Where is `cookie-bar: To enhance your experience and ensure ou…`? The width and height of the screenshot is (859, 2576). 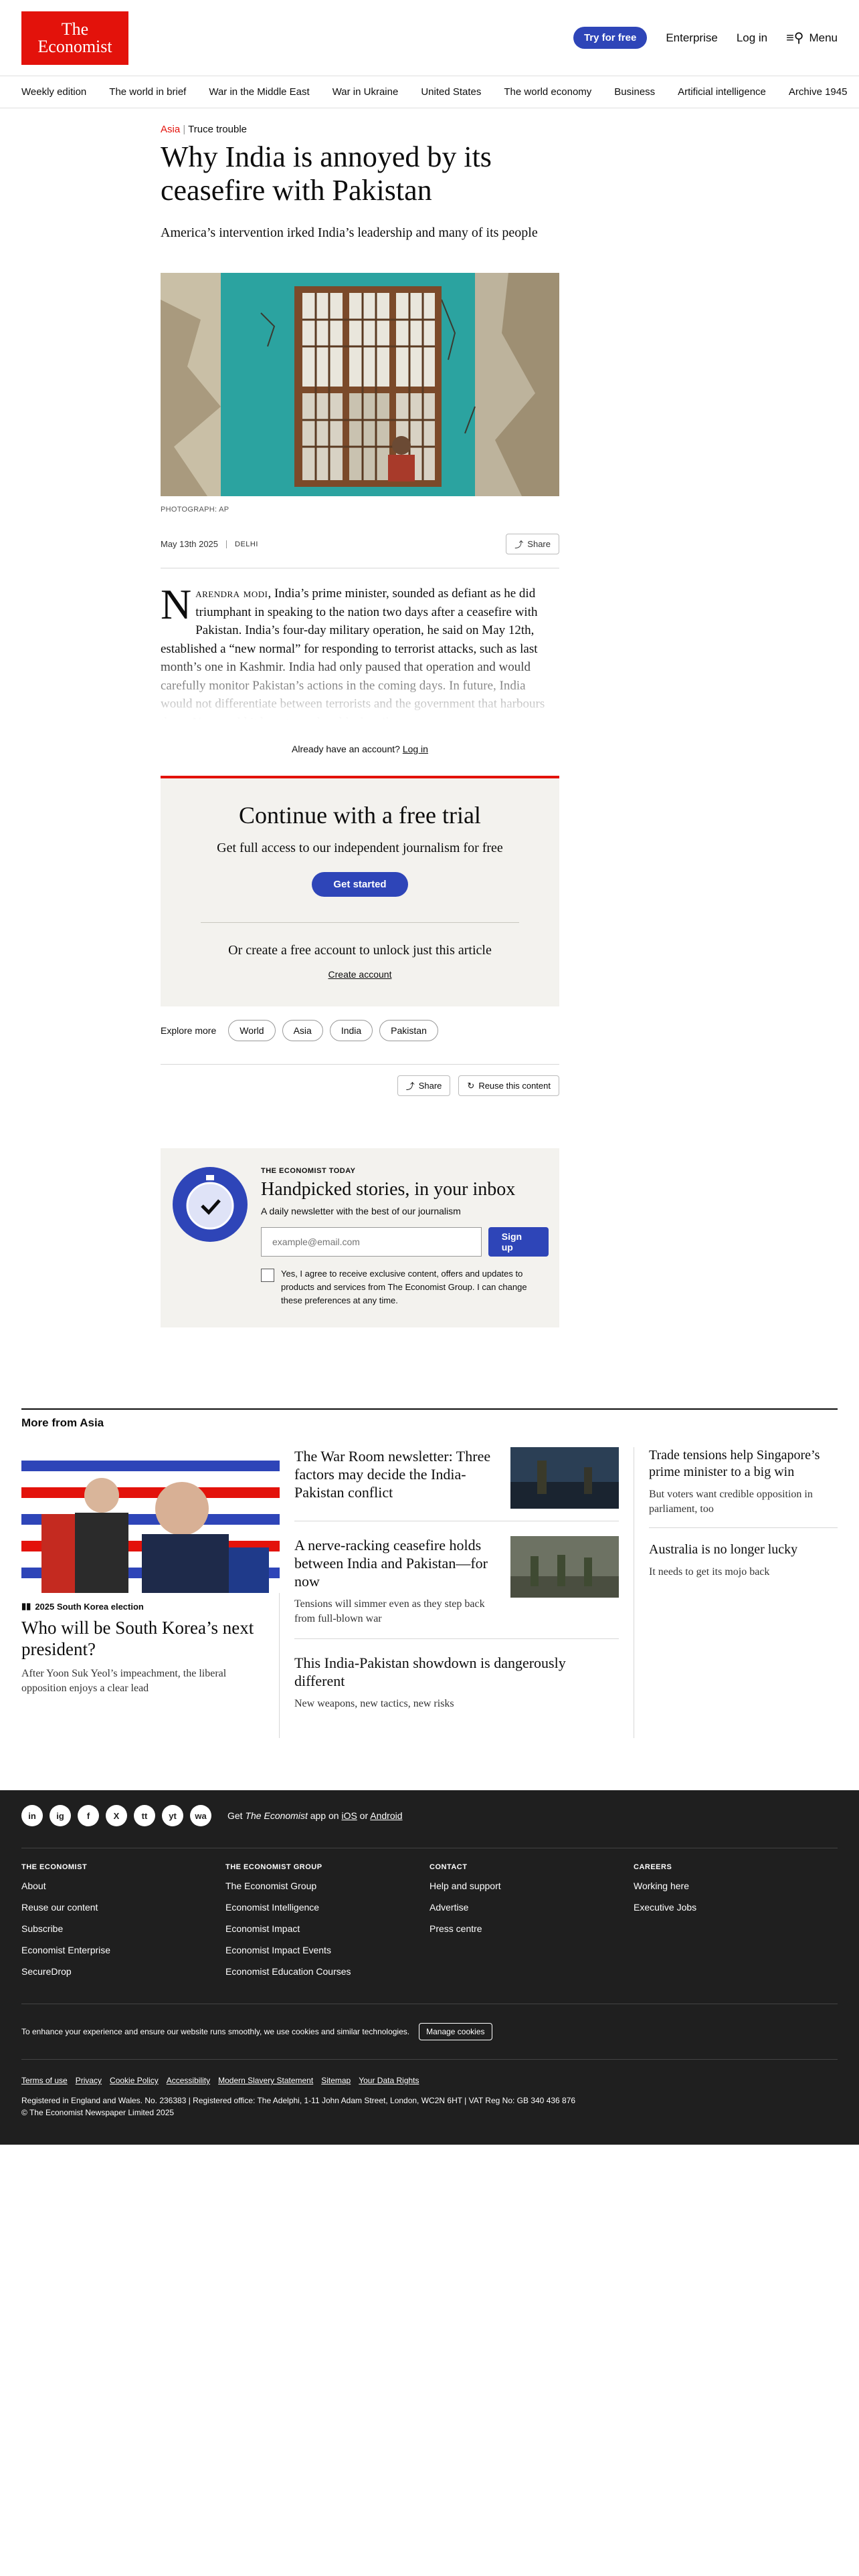 cookie-bar: To enhance your experience and ensure ou… is located at coordinates (429, 2032).